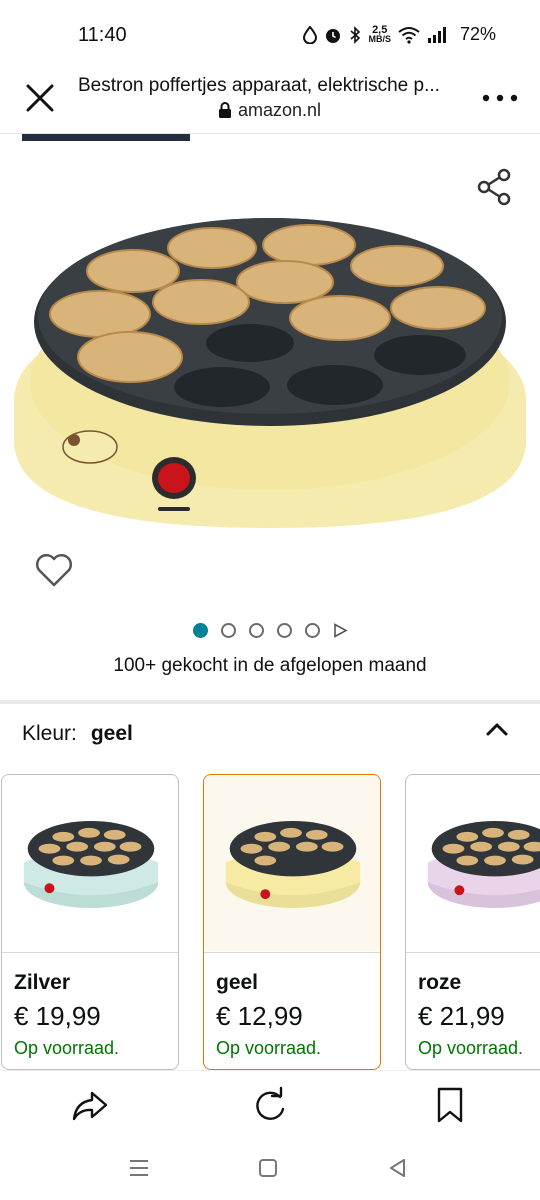 The width and height of the screenshot is (540, 1200). Describe the element at coordinates (270, 702) in the screenshot. I see `section-divider` at that location.